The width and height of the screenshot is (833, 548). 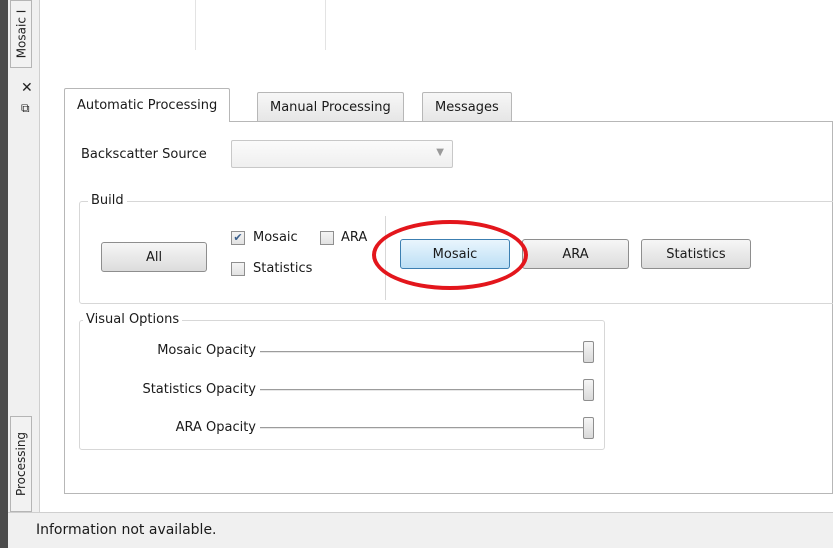 What do you see at coordinates (436, 33) in the screenshot?
I see `top-document-area` at bounding box center [436, 33].